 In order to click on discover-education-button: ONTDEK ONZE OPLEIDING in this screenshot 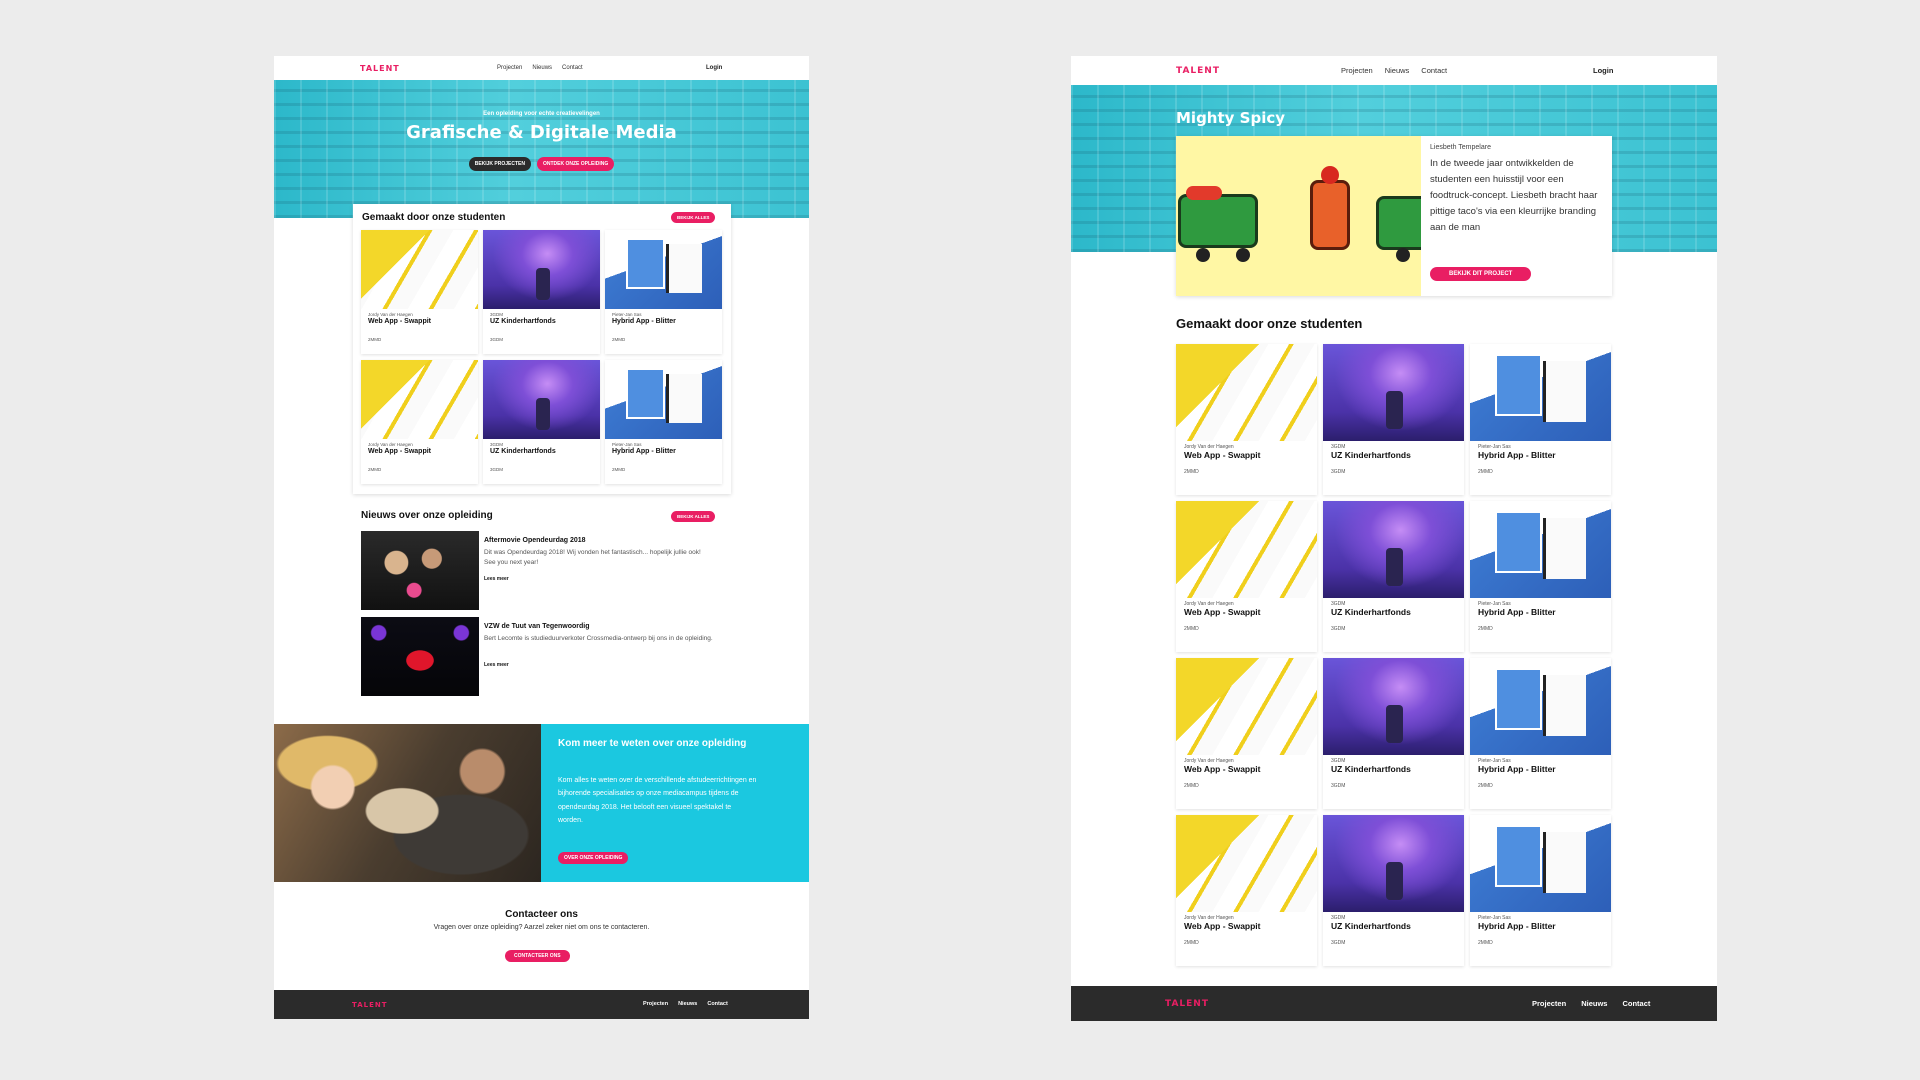, I will do `click(576, 164)`.